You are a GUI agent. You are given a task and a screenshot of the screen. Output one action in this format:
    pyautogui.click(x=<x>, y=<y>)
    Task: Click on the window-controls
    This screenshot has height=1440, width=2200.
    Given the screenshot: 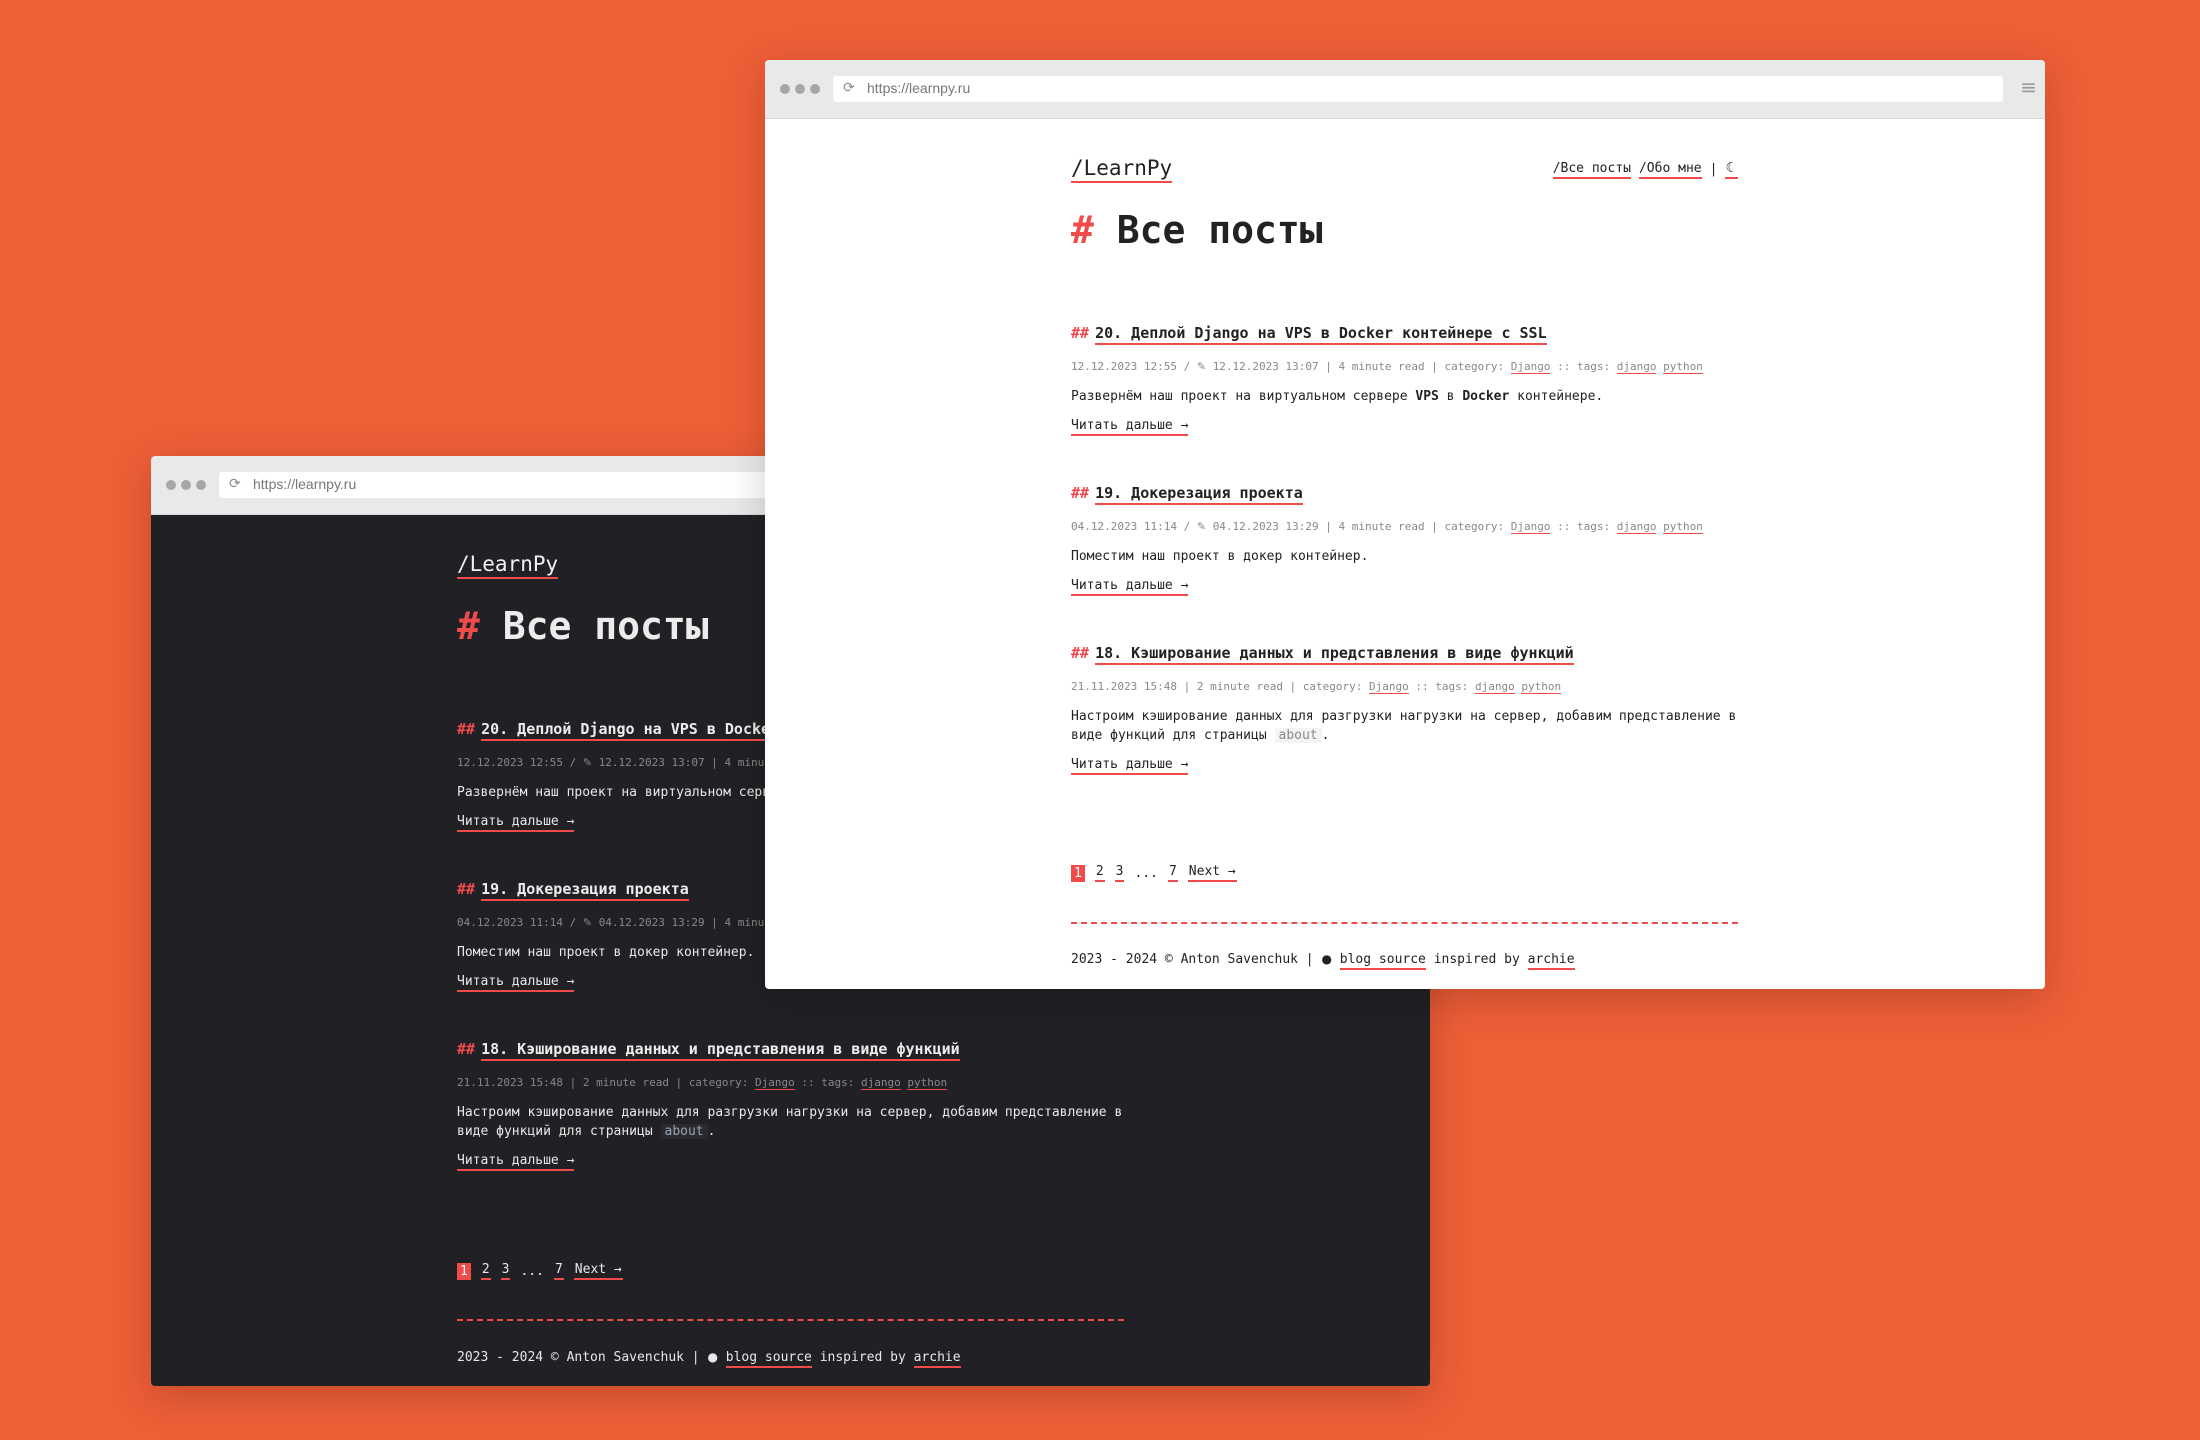 What is the action you would take?
    pyautogui.click(x=186, y=485)
    